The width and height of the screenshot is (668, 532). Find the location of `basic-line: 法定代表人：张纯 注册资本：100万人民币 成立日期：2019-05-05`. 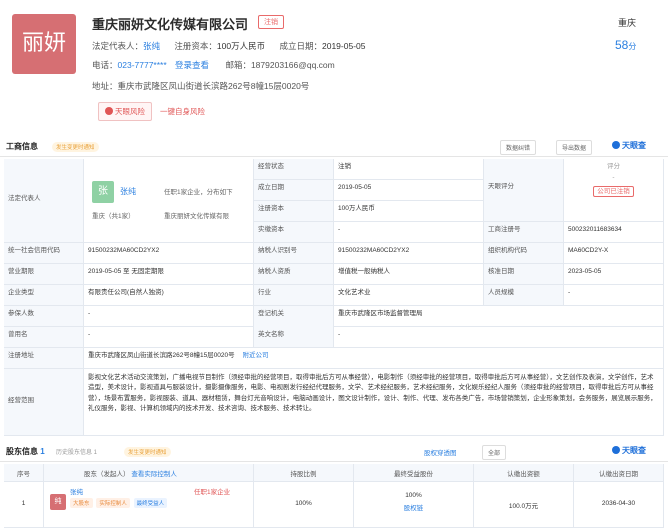

basic-line: 法定代表人：张纯 注册资本：100万人民币 成立日期：2019-05-05 is located at coordinates (229, 46).